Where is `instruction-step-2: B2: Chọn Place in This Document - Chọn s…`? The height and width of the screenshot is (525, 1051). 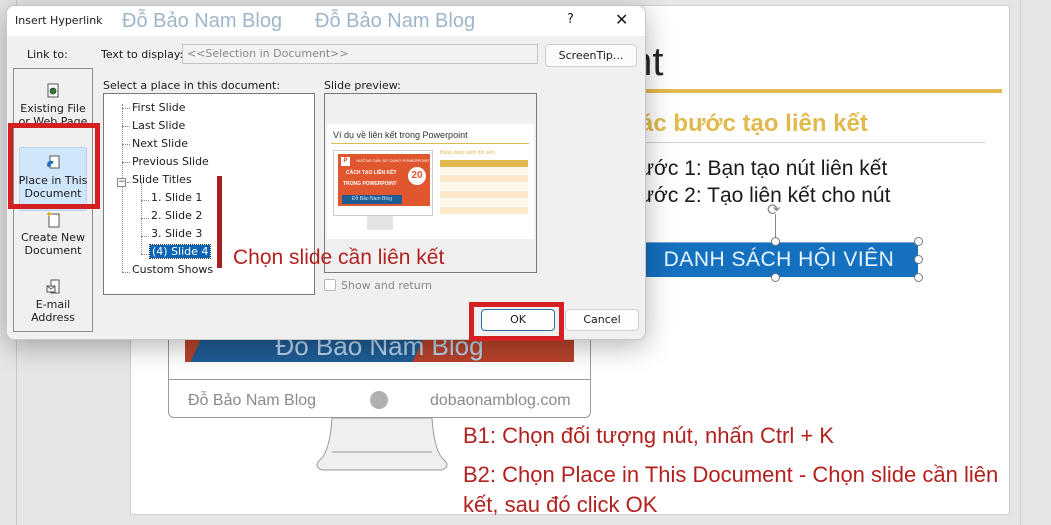
instruction-step-2: B2: Chọn Place in This Document - Chọn s… is located at coordinates (731, 489).